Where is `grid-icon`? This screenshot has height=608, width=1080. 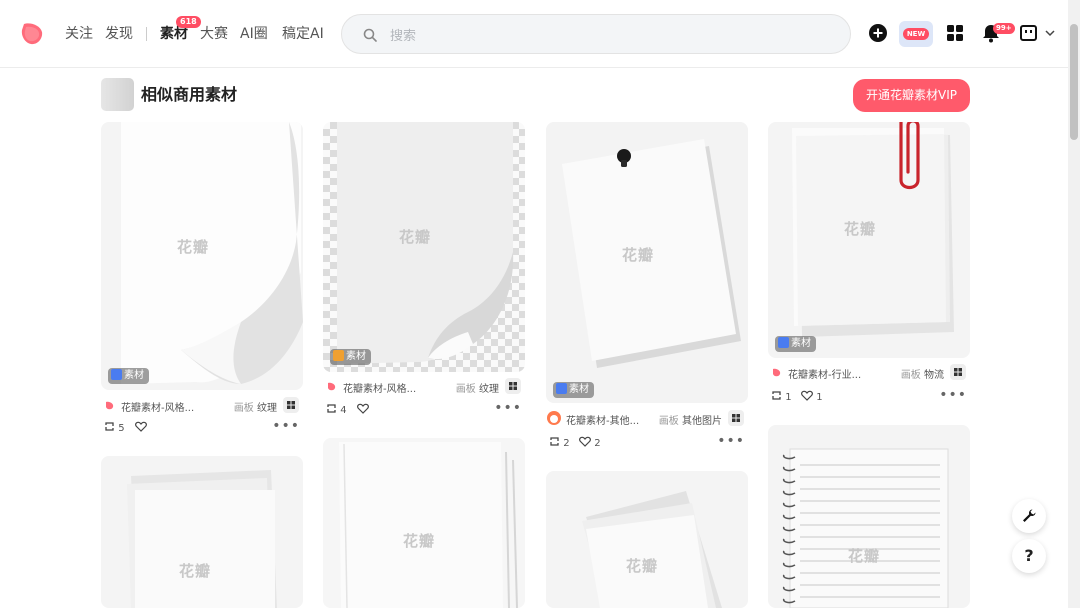
grid-icon is located at coordinates (955, 33).